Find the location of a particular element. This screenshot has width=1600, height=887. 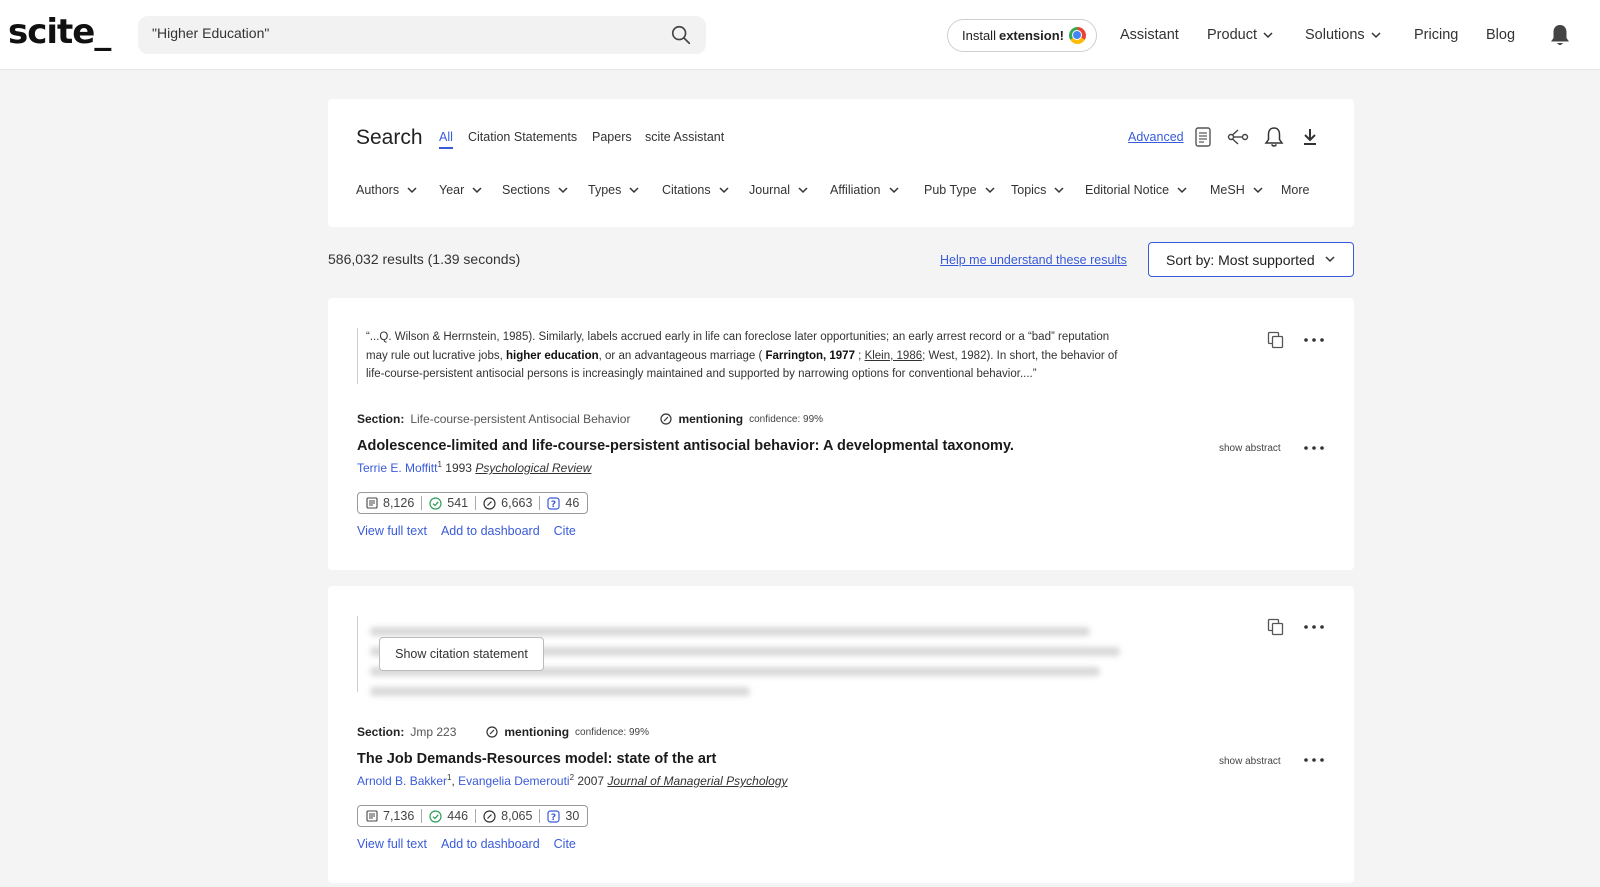

stat-value: 8,126 is located at coordinates (399, 503).